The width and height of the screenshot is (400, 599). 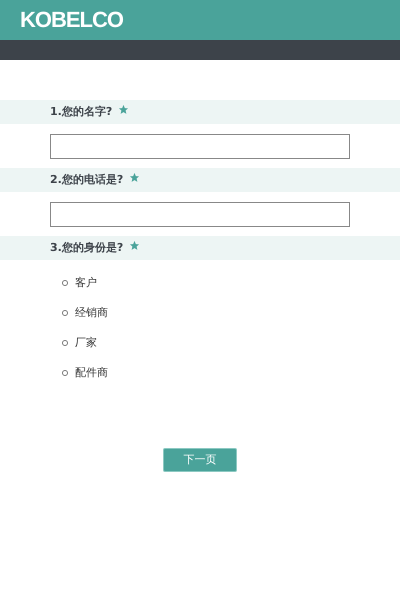 I want to click on radio-option: 配件商, so click(x=231, y=373).